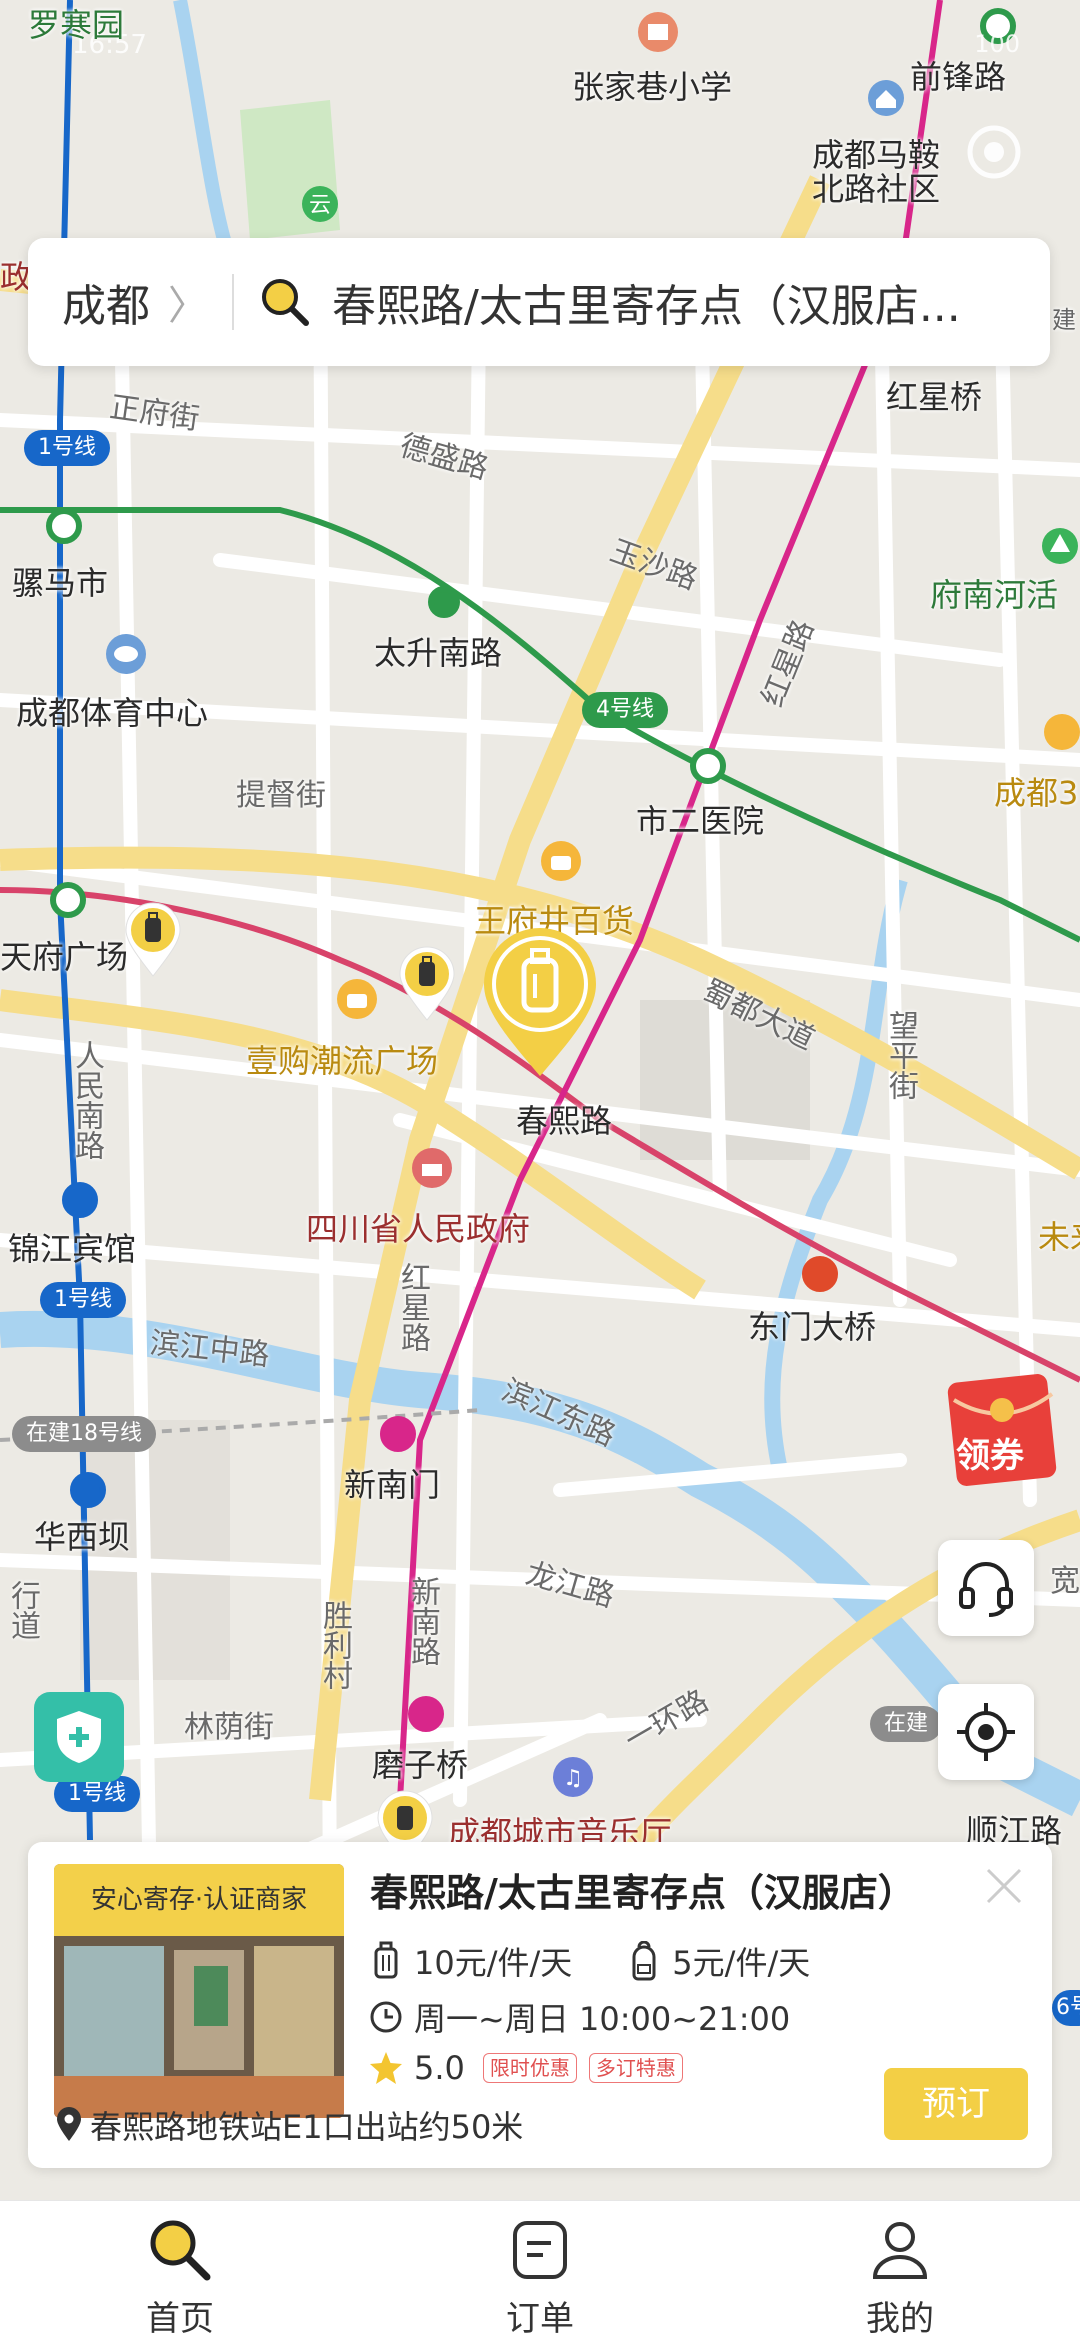 Image resolution: width=1080 pixels, height=2340 pixels. Describe the element at coordinates (342, 1061) in the screenshot. I see `map-label: 壹购潮流广场` at that location.